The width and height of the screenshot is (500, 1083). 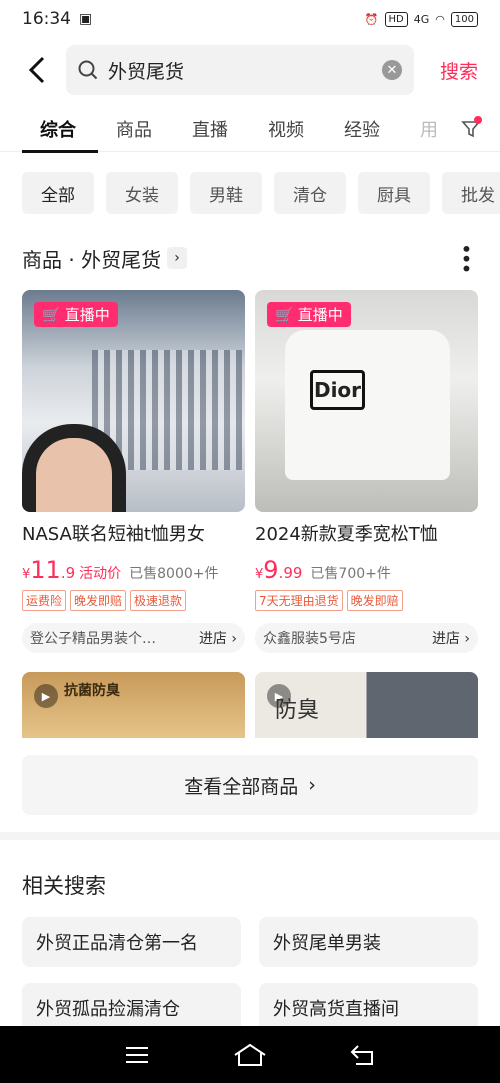 What do you see at coordinates (464, 19) in the screenshot?
I see `battery-icon: 100` at bounding box center [464, 19].